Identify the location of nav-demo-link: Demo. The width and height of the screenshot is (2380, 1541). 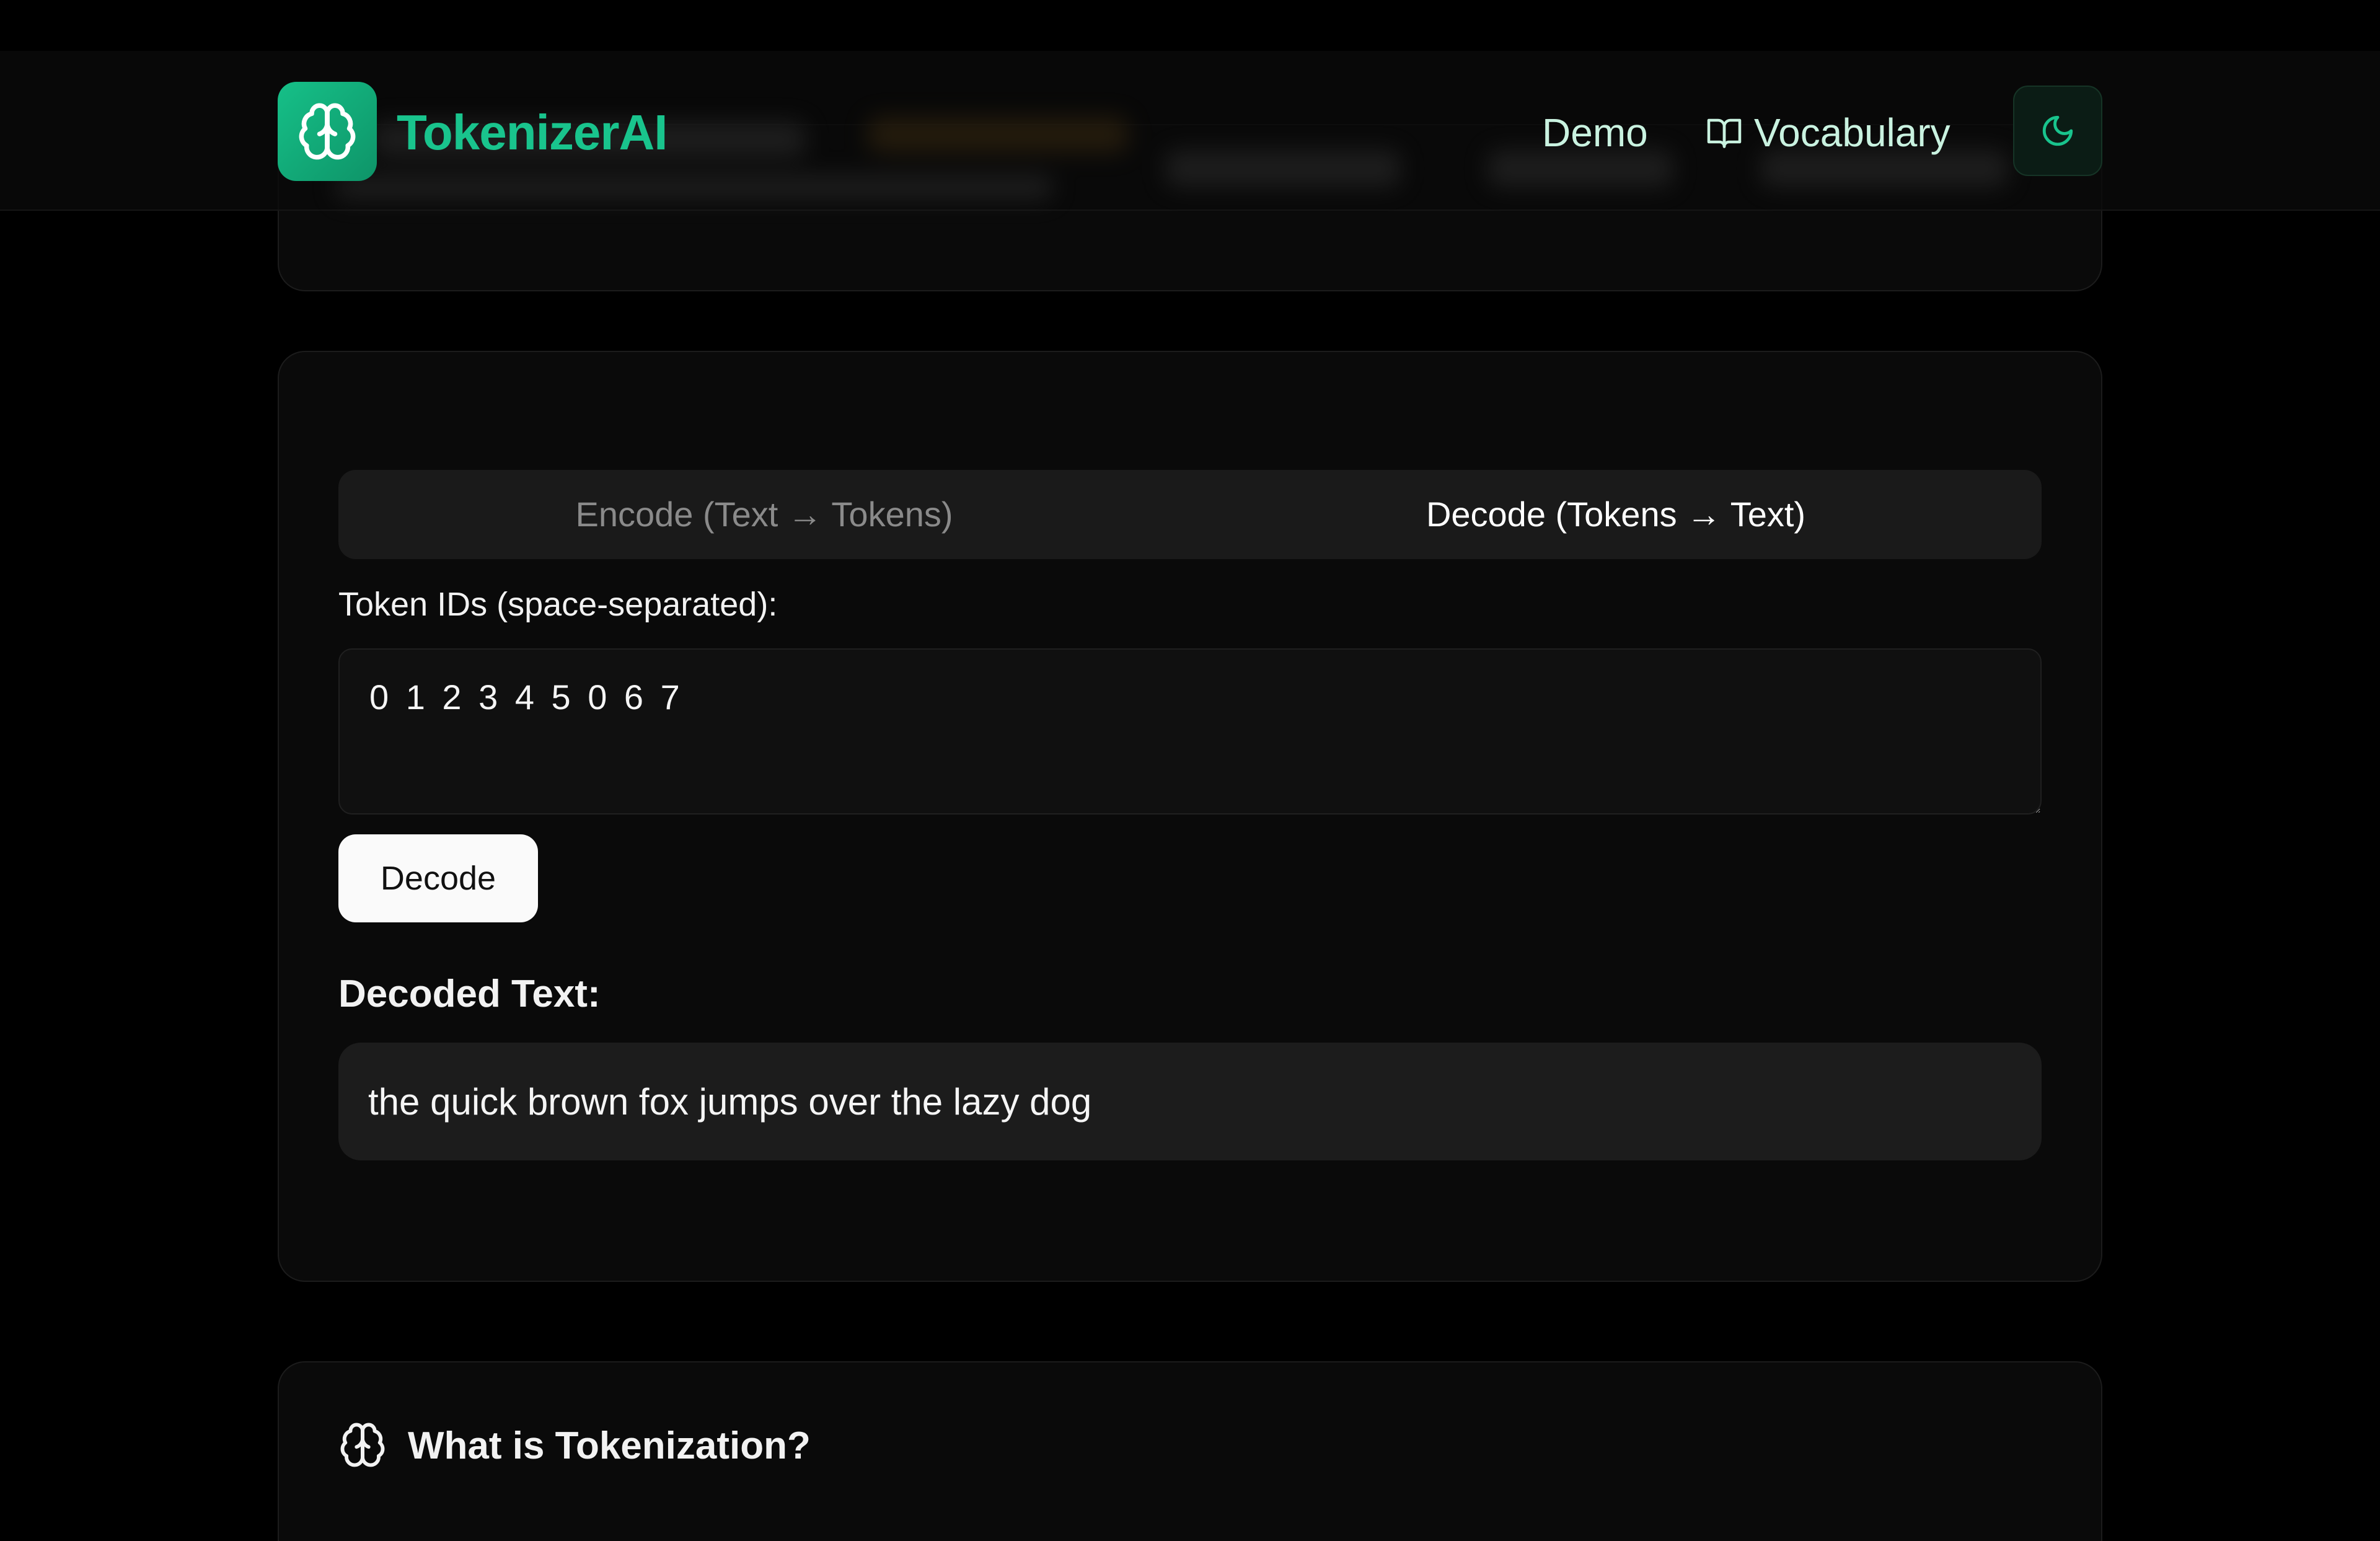
(1595, 133).